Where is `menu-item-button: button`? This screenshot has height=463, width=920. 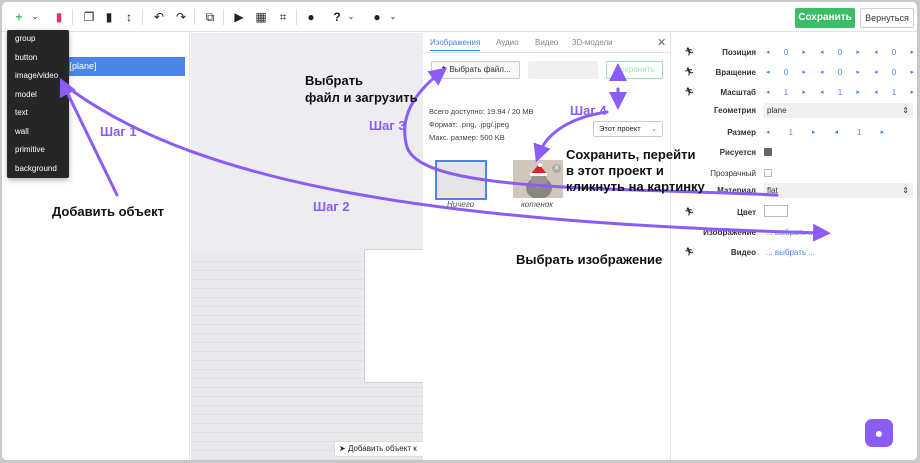
menu-item-button: button is located at coordinates (38, 58).